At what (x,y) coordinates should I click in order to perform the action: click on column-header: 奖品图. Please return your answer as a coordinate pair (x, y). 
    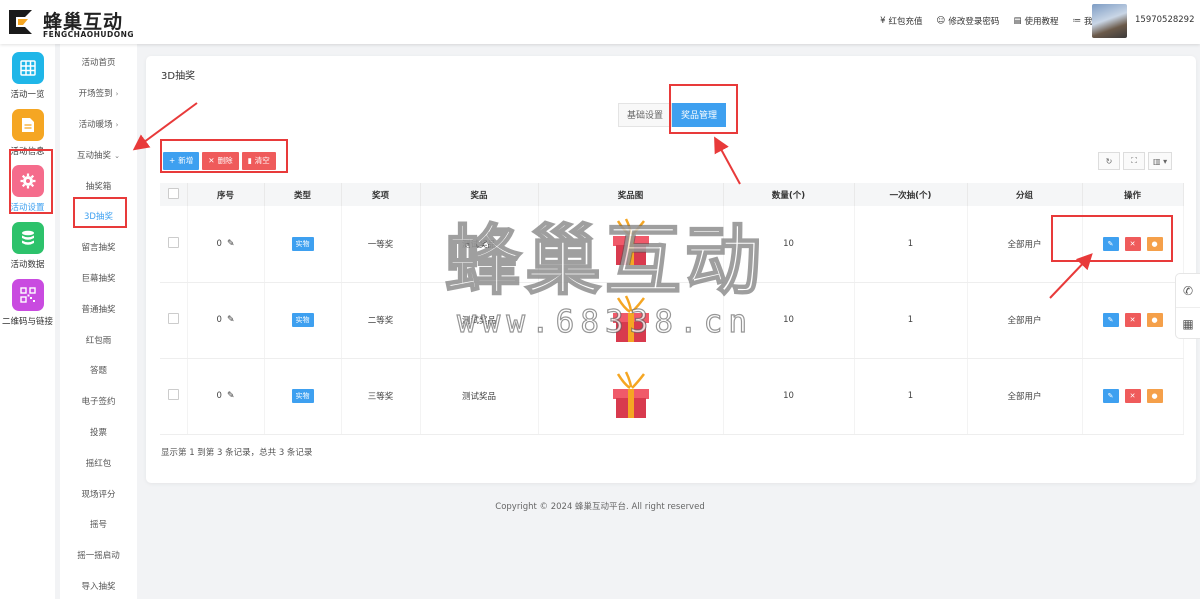
    Looking at the image, I should click on (631, 194).